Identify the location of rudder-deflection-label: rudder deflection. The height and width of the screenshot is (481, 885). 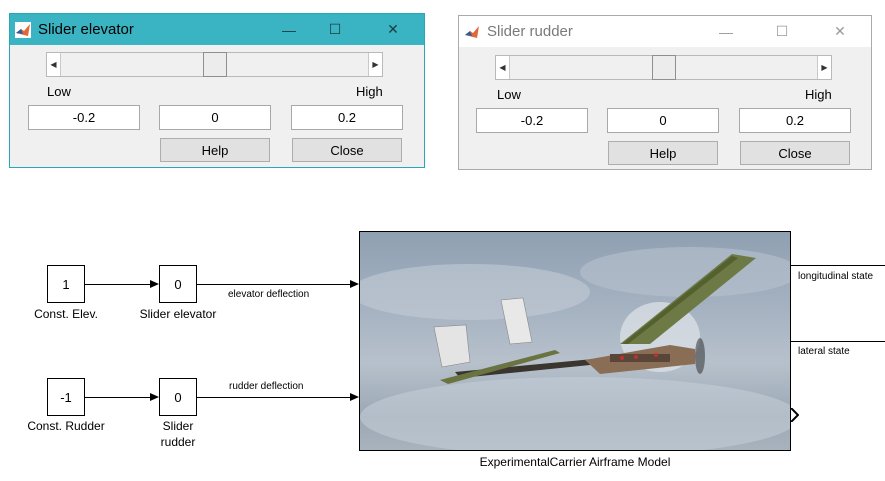
(266, 386).